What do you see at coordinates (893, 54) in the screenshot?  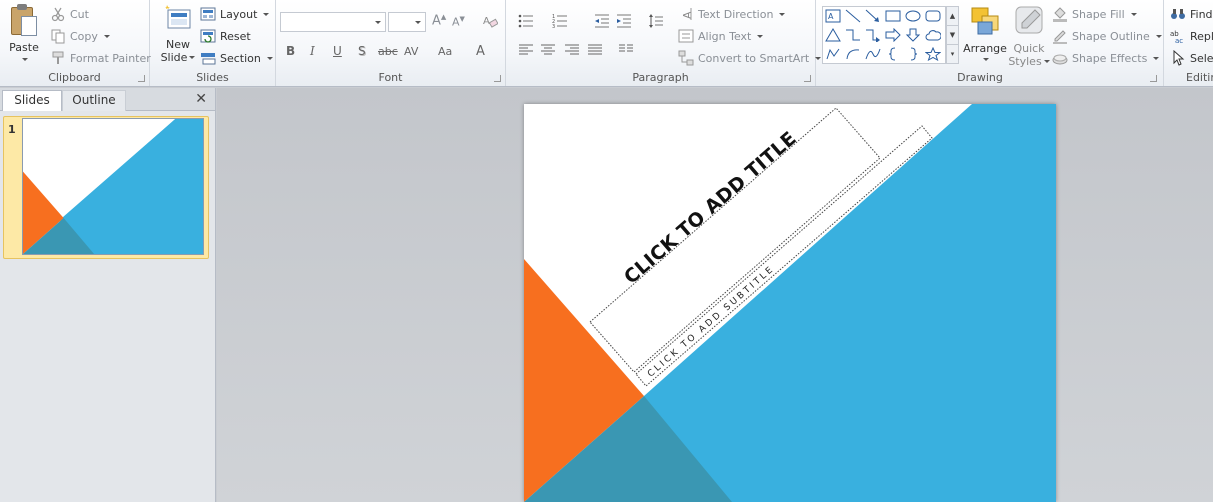 I see `left-brace-shape-icon` at bounding box center [893, 54].